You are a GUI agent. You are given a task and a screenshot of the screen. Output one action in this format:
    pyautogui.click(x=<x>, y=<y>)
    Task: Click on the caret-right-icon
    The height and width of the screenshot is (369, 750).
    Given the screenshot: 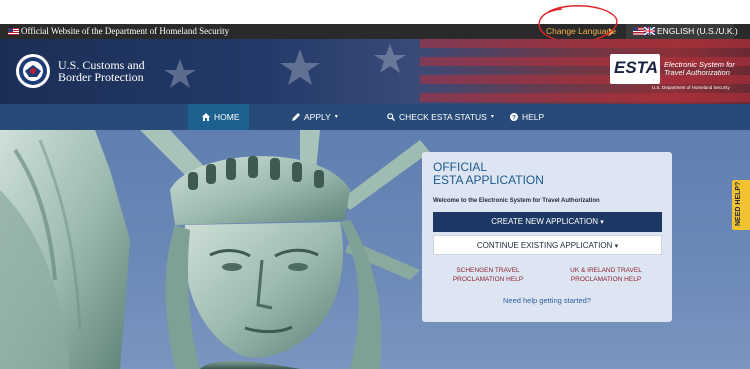 What is the action you would take?
    pyautogui.click(x=611, y=32)
    